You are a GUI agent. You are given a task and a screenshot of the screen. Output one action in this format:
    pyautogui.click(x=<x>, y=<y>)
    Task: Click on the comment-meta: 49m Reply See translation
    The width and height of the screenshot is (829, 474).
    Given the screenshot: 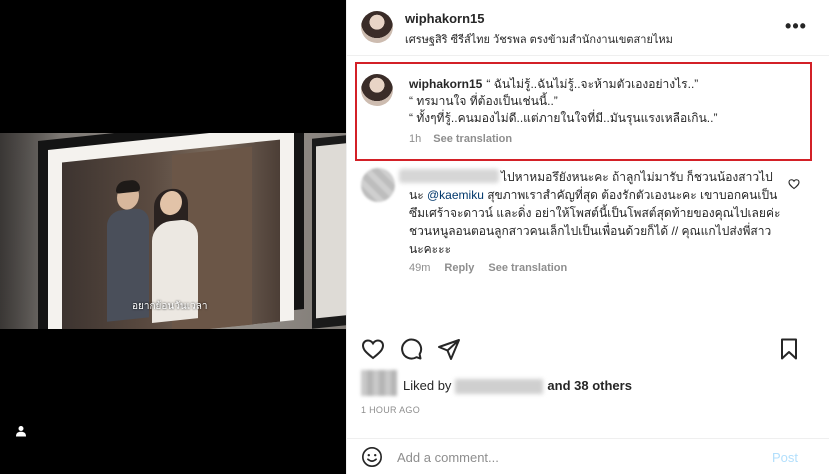 What is the action you would take?
    pyautogui.click(x=495, y=268)
    